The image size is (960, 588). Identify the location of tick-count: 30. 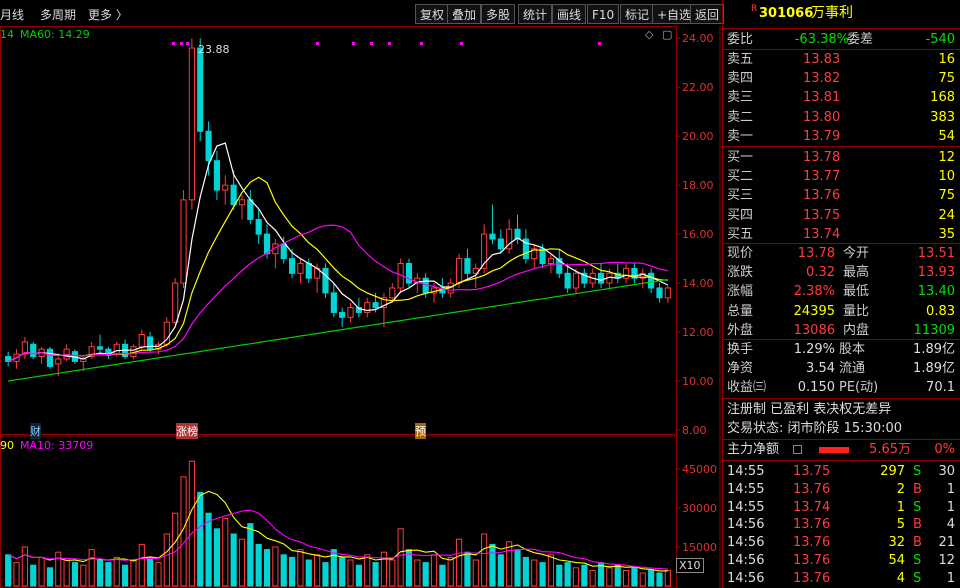
(946, 471).